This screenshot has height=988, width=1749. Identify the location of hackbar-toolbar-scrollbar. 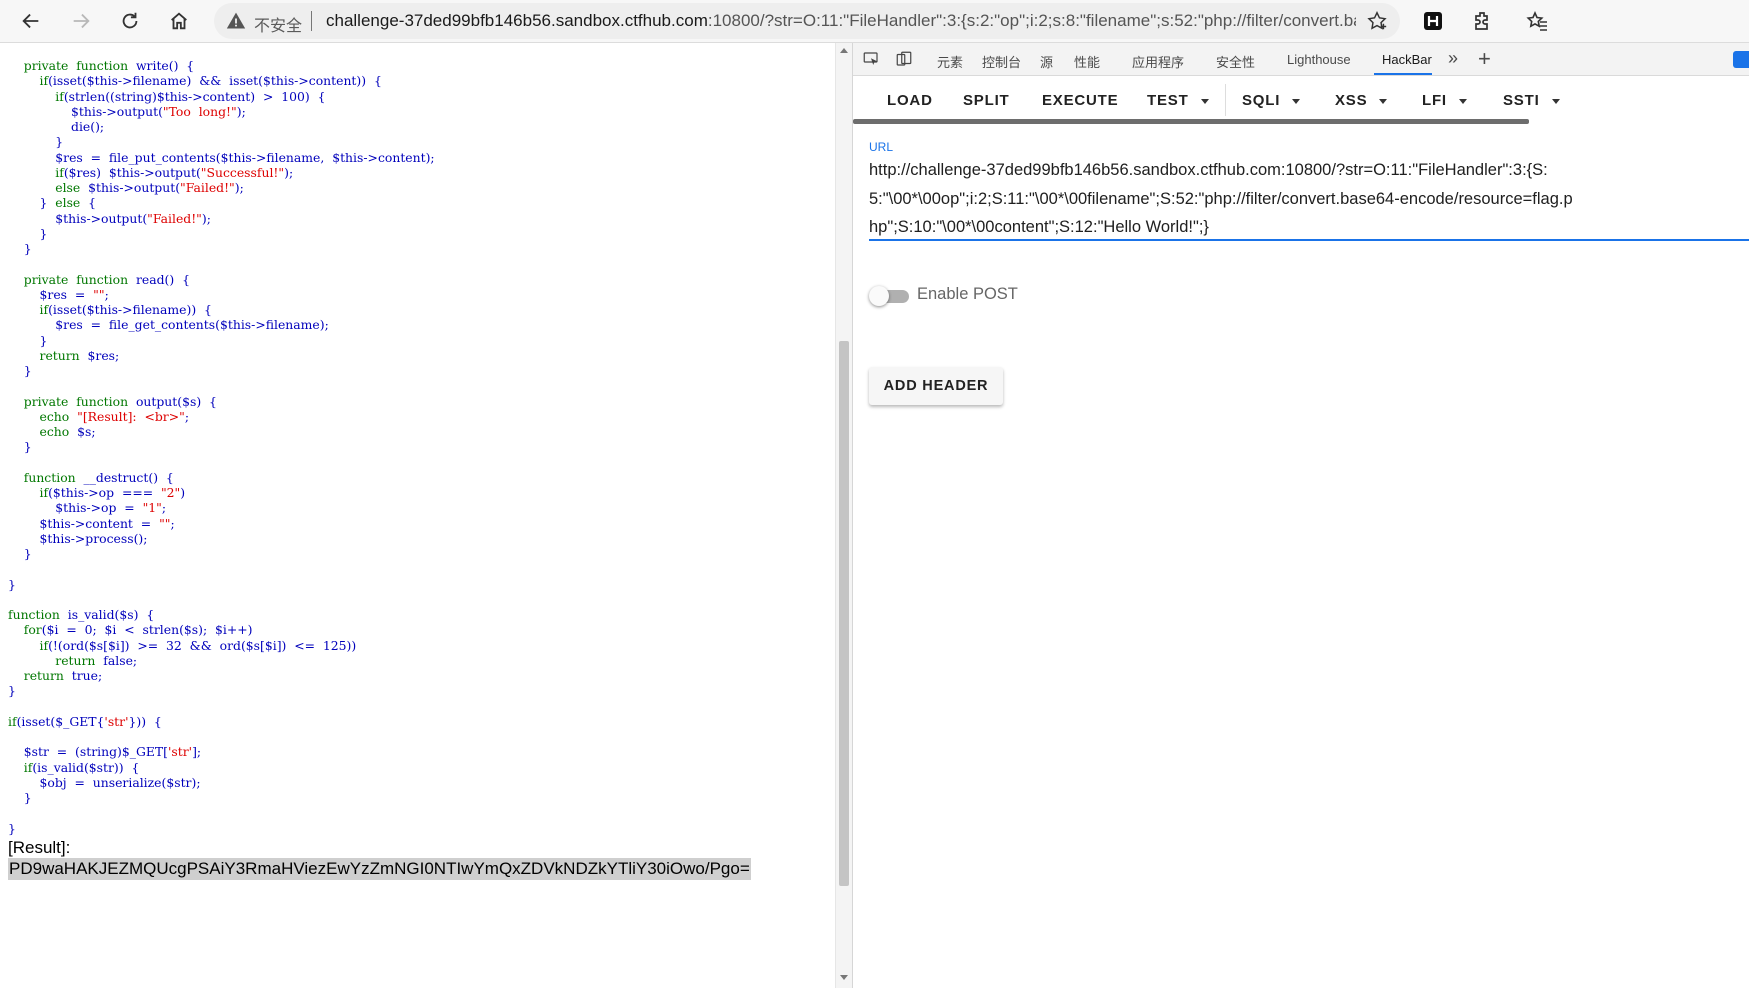
(1191, 121).